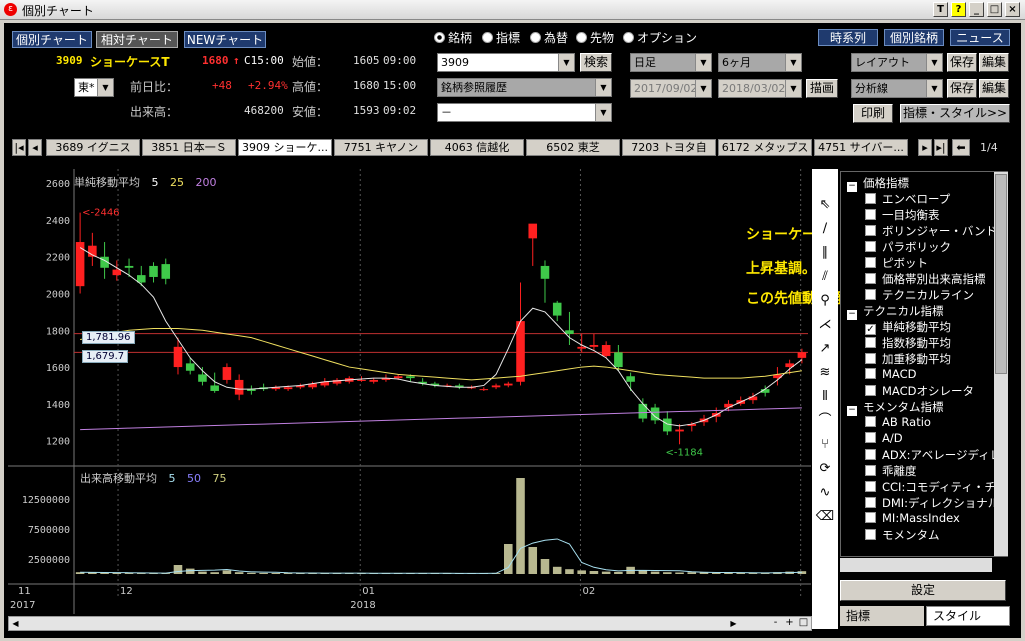  I want to click on range-combo: 6ヶ月 ▼, so click(760, 62).